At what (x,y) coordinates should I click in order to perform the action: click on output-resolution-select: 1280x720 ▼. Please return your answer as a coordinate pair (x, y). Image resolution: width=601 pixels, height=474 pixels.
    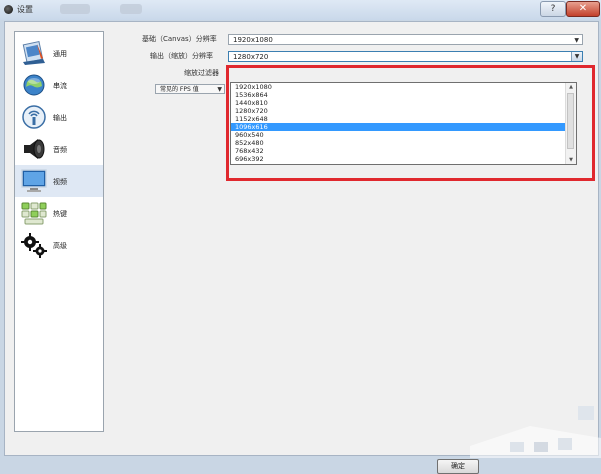
    Looking at the image, I should click on (405, 56).